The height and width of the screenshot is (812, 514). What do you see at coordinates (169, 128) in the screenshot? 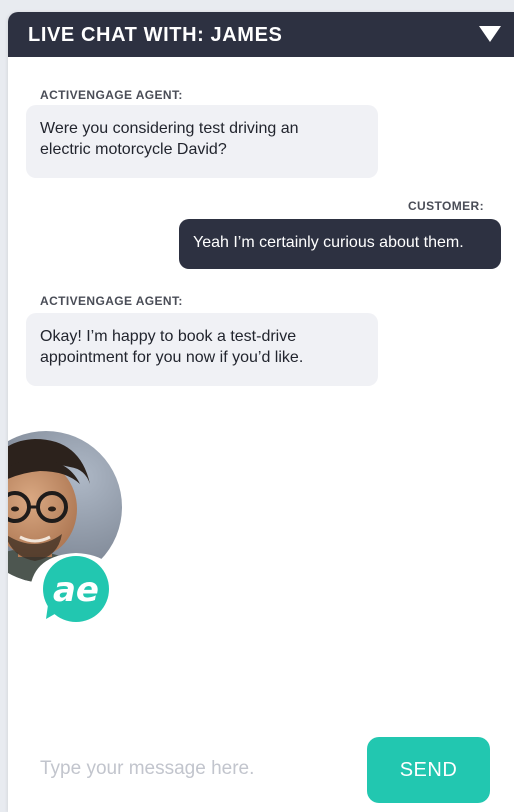
I see `message-line: Were you considering test driving an` at bounding box center [169, 128].